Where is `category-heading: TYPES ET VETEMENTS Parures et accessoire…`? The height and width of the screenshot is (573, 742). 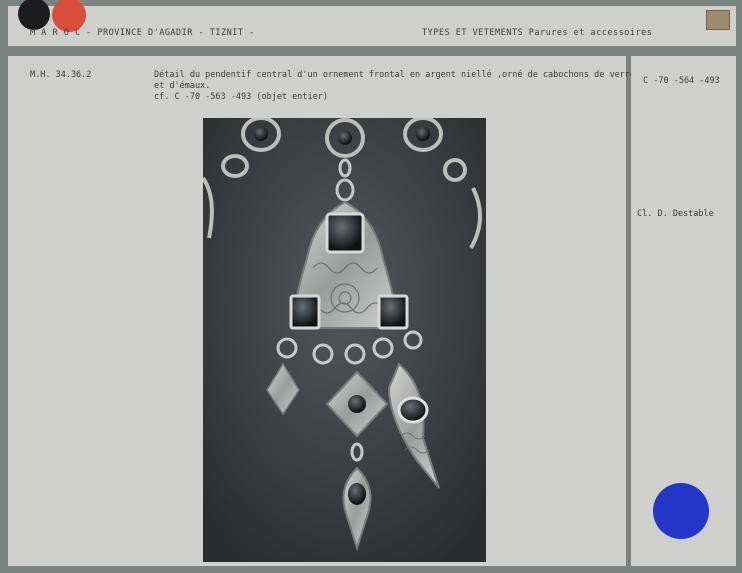 category-heading: TYPES ET VETEMENTS Parures et accessoire… is located at coordinates (537, 33).